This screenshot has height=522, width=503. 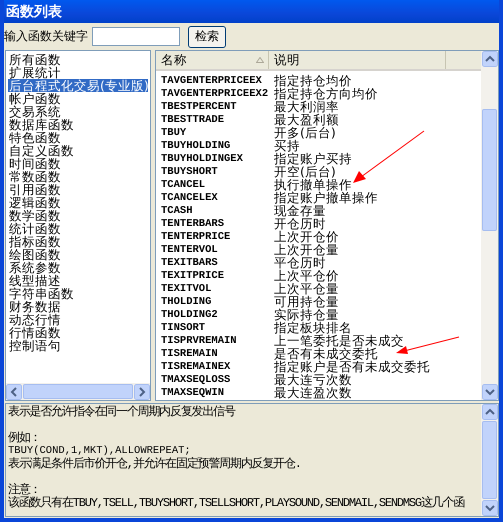 What do you see at coordinates (300, 223) in the screenshot?
I see `table-cell: 开仓历时` at bounding box center [300, 223].